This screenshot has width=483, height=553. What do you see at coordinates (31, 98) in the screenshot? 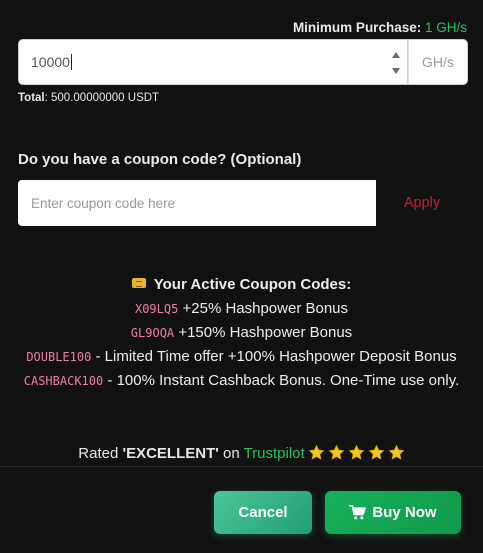
I see `total-label: Total` at bounding box center [31, 98].